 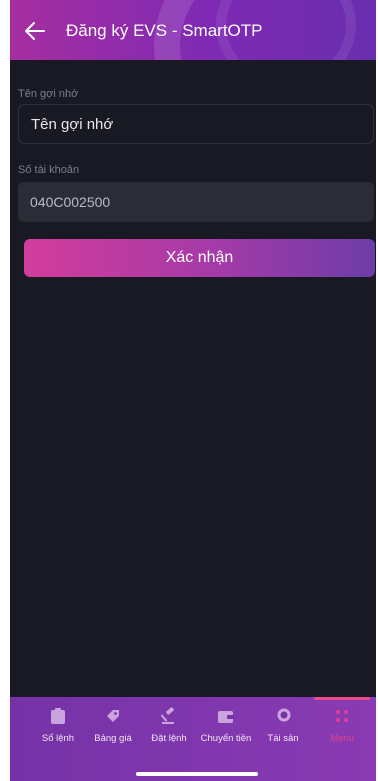 I want to click on nav-label: Sổ lệnh, so click(x=58, y=738).